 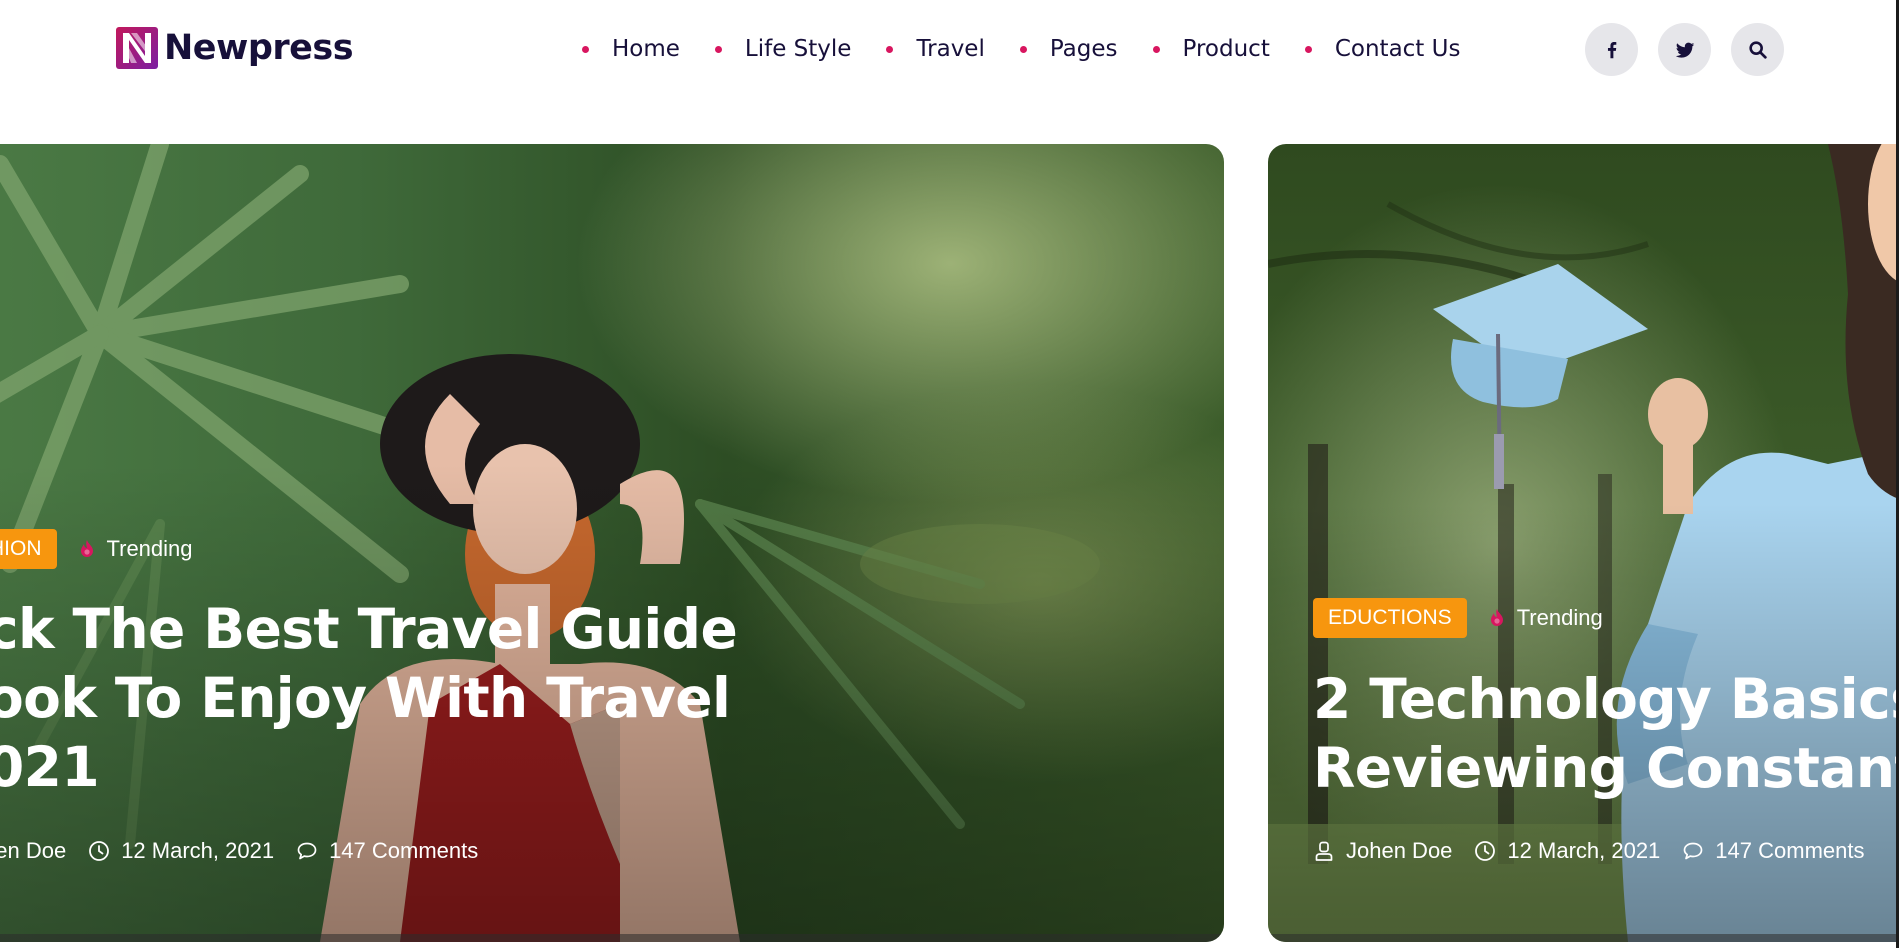 I want to click on logo-text: Newpress, so click(x=259, y=47).